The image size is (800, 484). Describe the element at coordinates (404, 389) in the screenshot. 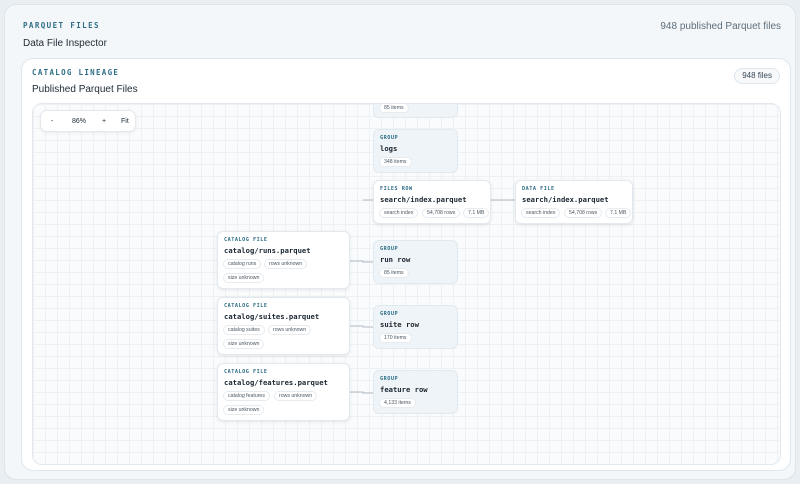

I see `node-name: feature row` at that location.